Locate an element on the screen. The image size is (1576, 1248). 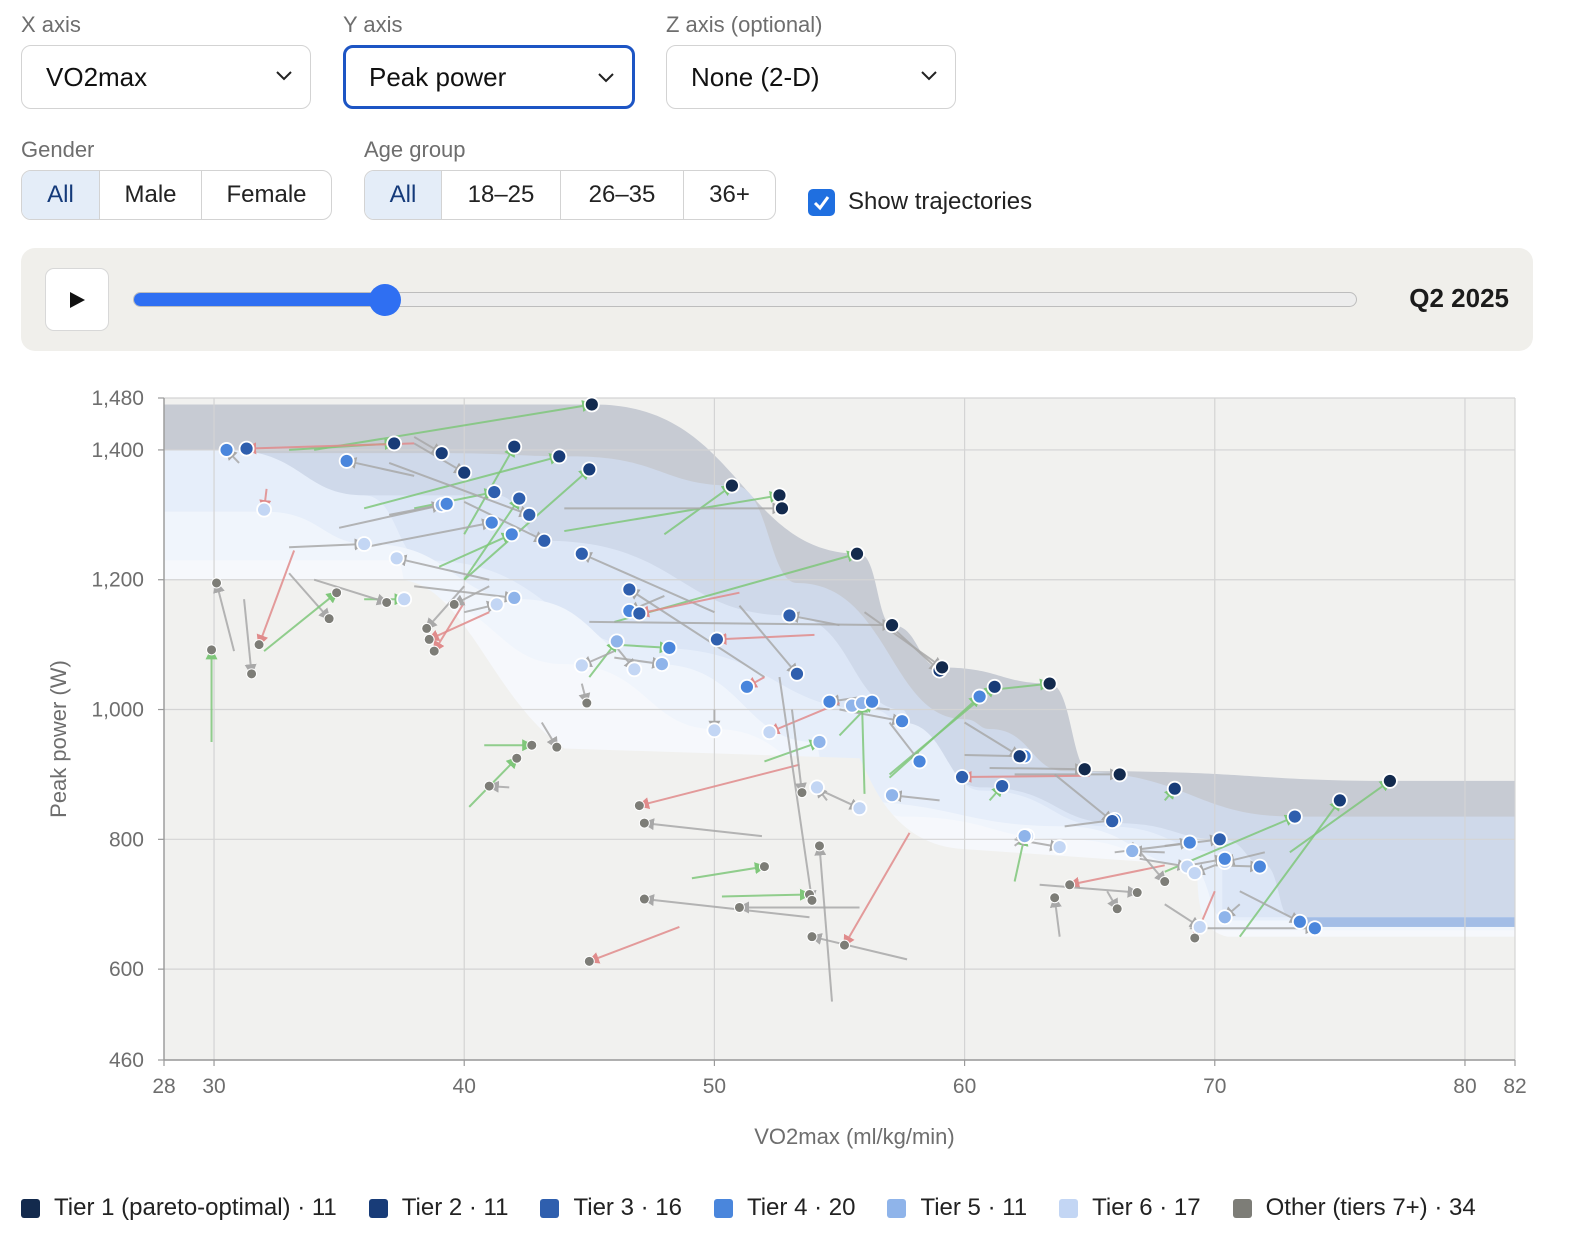
trajectories-checkbox is located at coordinates (821, 202).